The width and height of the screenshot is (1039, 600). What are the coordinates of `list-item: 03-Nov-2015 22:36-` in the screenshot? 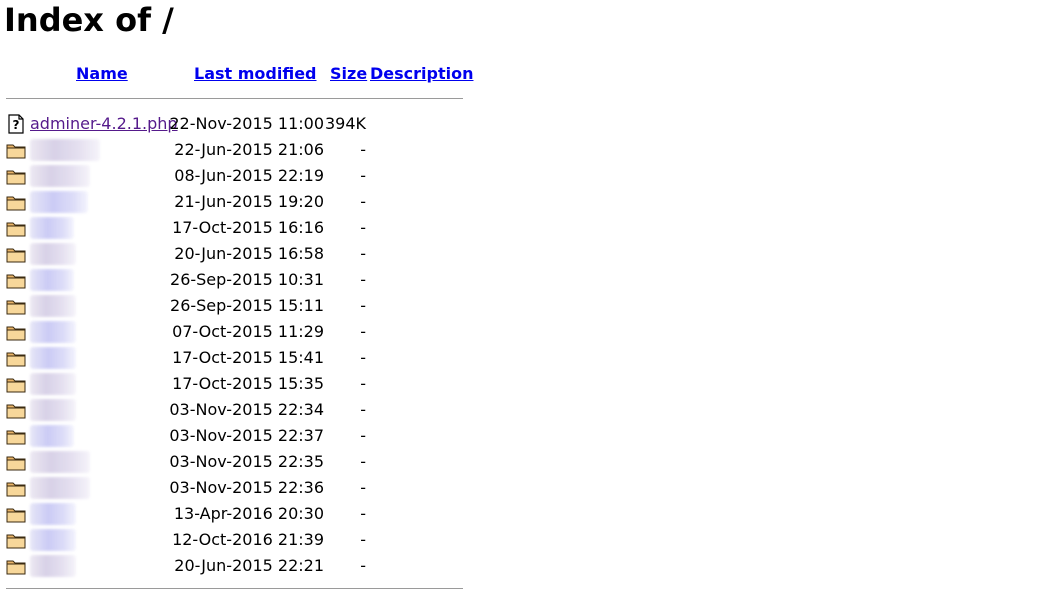 It's located at (240, 488).